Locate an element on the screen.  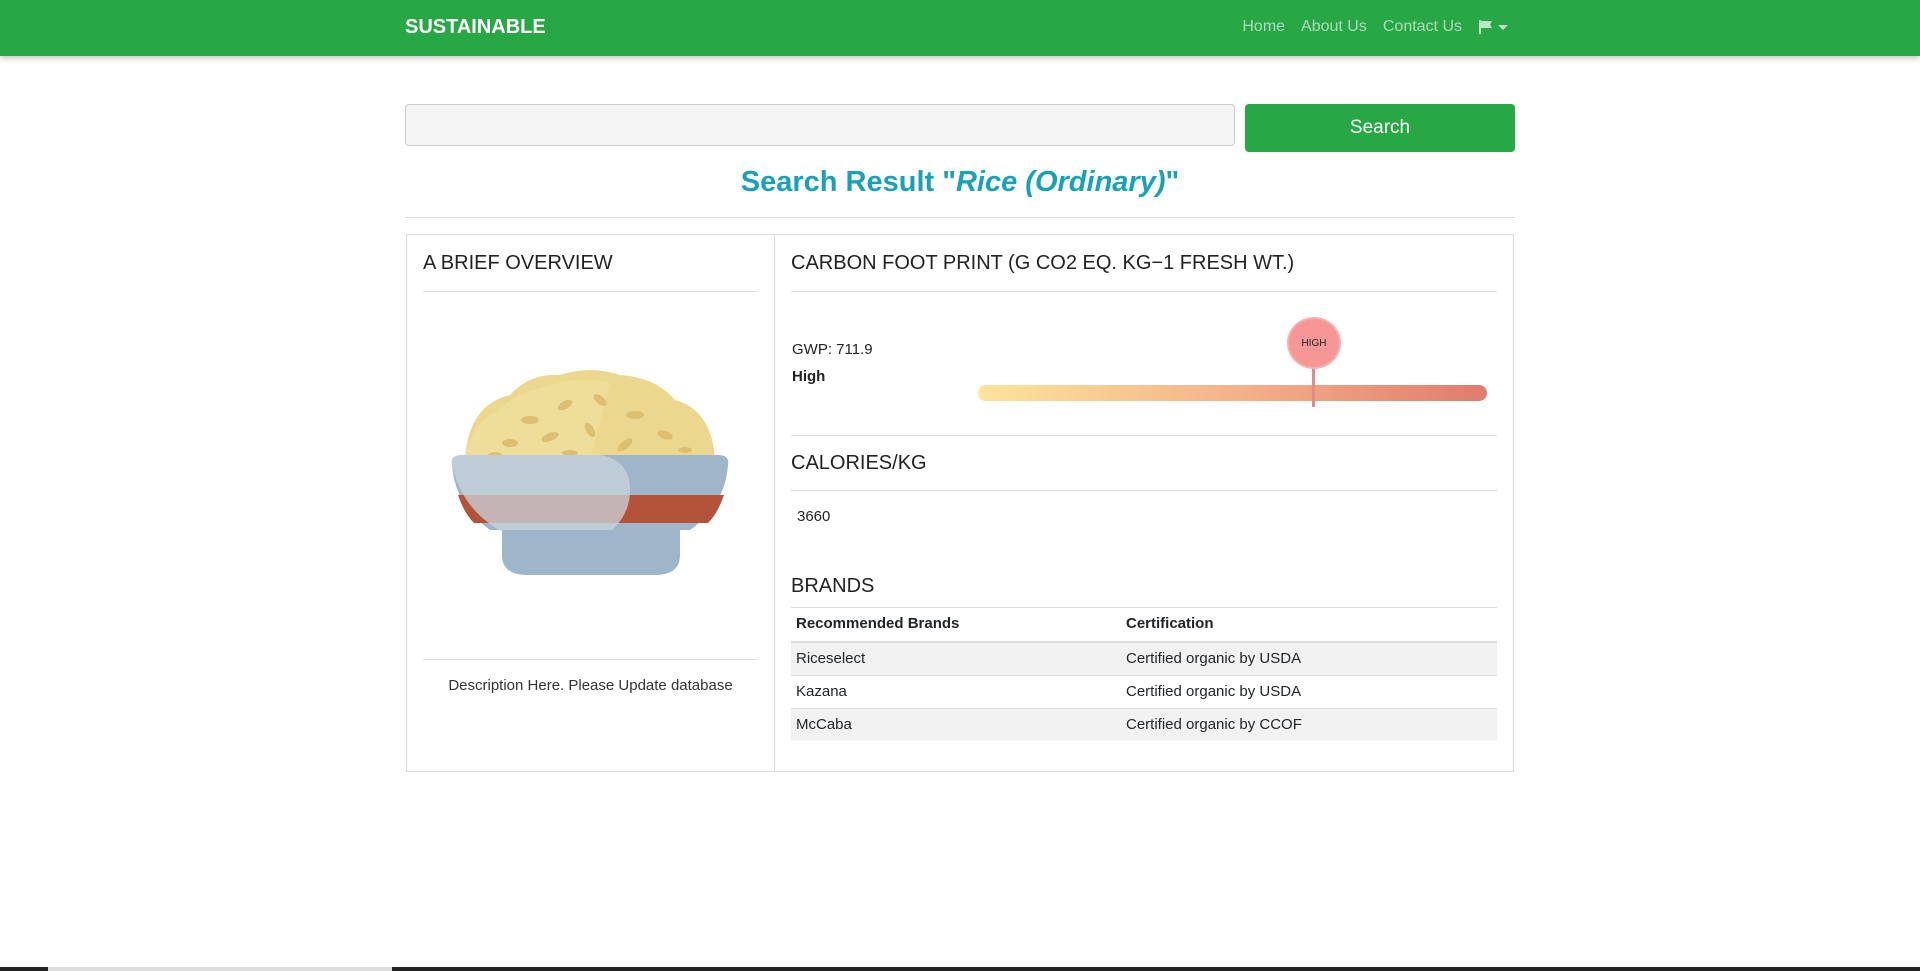
search-result-title: Search Result "Rice (Ordinary)" is located at coordinates (960, 182).